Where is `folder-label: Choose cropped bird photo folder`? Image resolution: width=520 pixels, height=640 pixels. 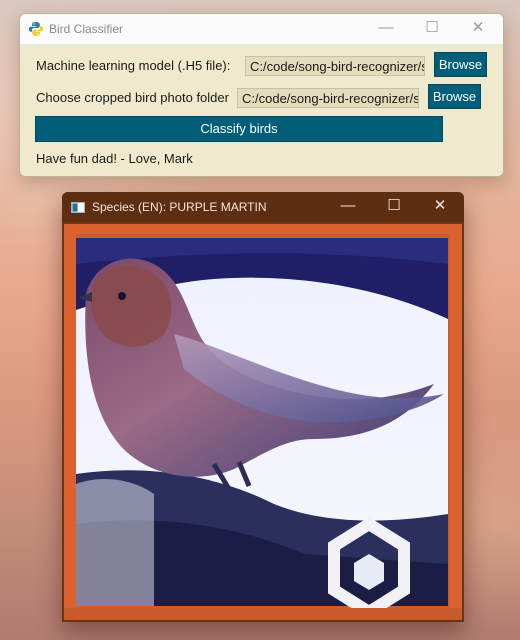
folder-label: Choose cropped bird photo folder is located at coordinates (132, 97).